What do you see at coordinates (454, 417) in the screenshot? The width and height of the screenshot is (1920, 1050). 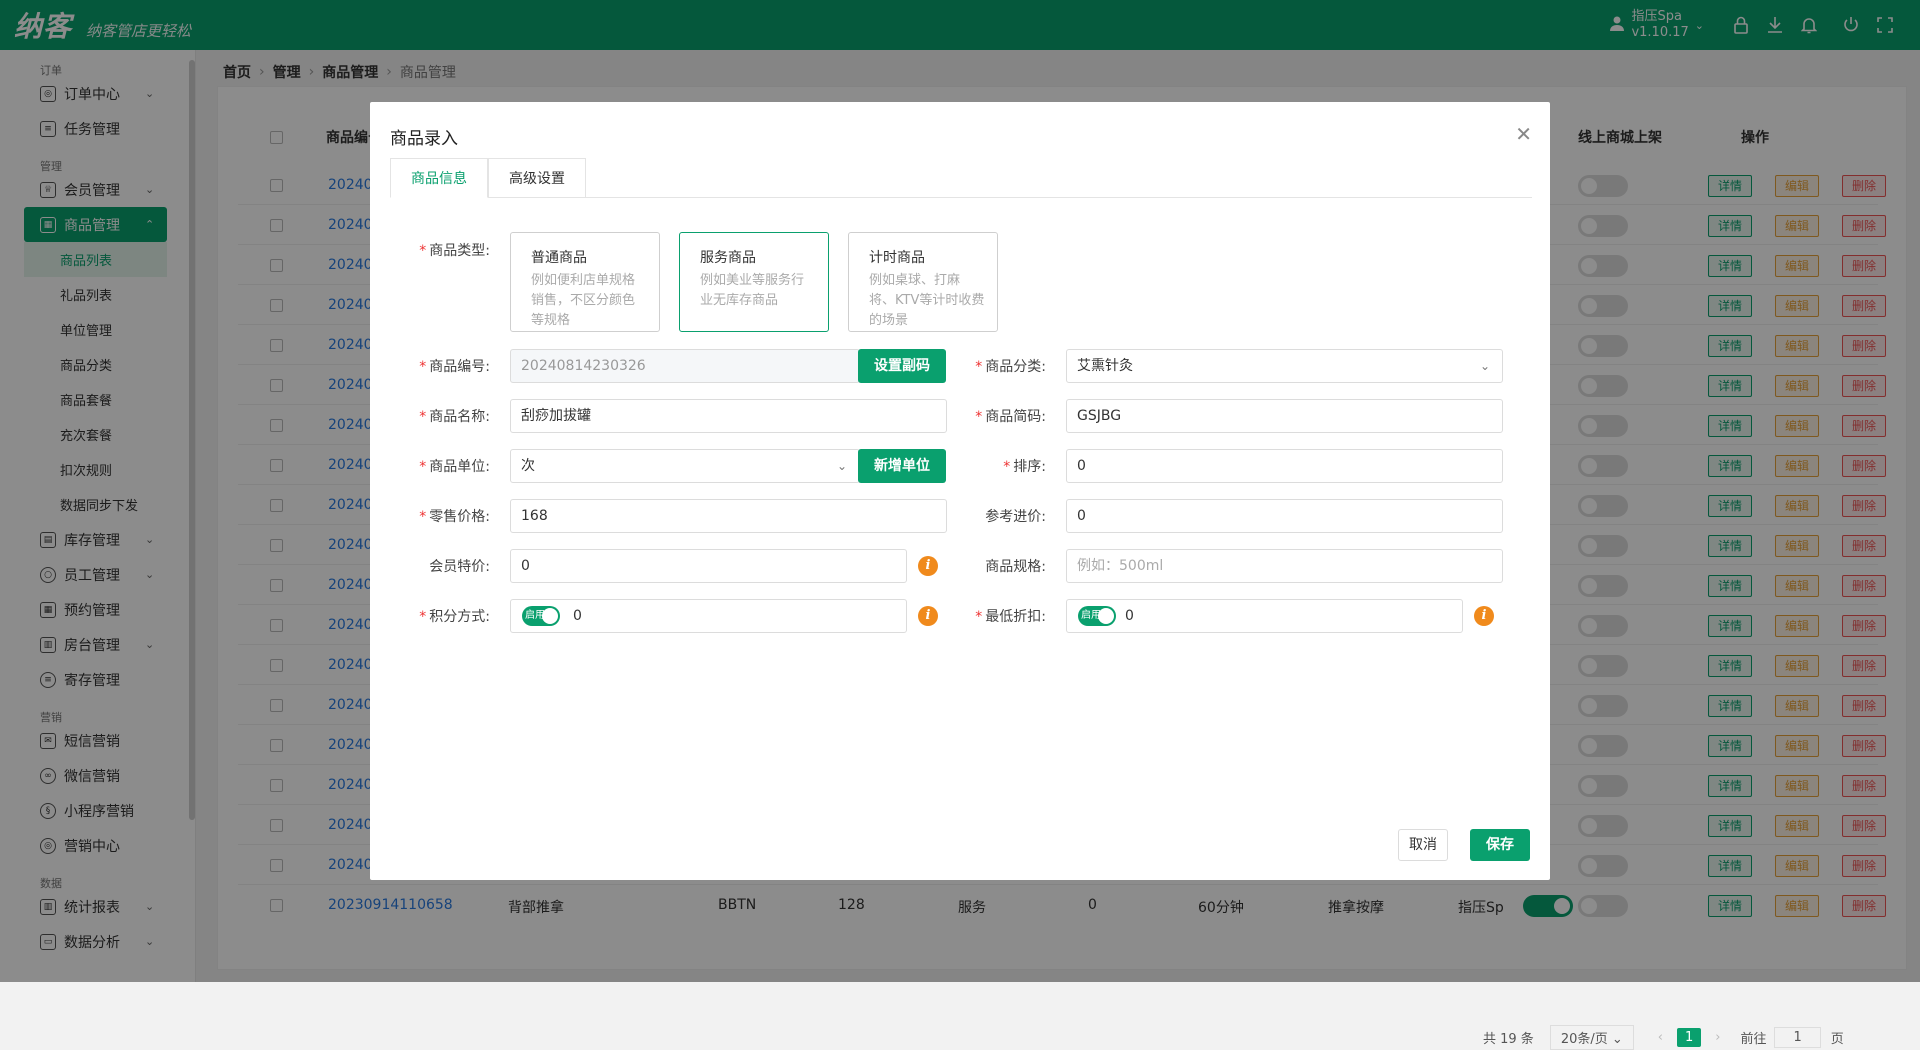 I see `name-label: * 商品名称:` at bounding box center [454, 417].